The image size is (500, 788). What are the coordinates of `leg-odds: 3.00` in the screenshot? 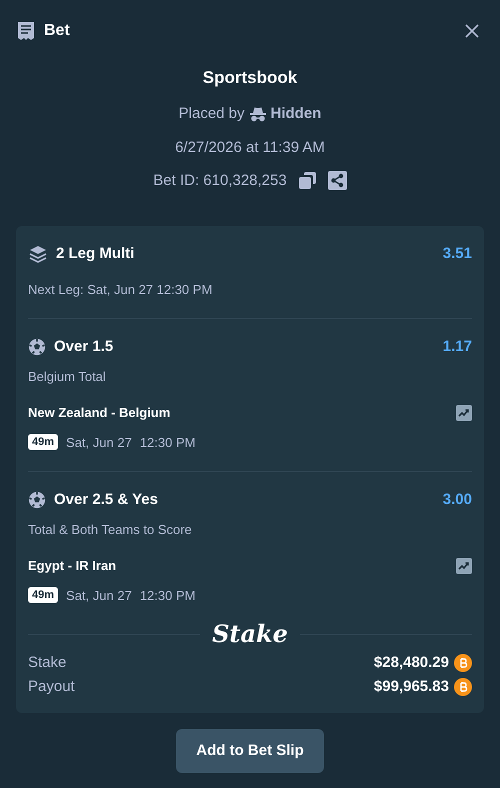 It's located at (457, 500).